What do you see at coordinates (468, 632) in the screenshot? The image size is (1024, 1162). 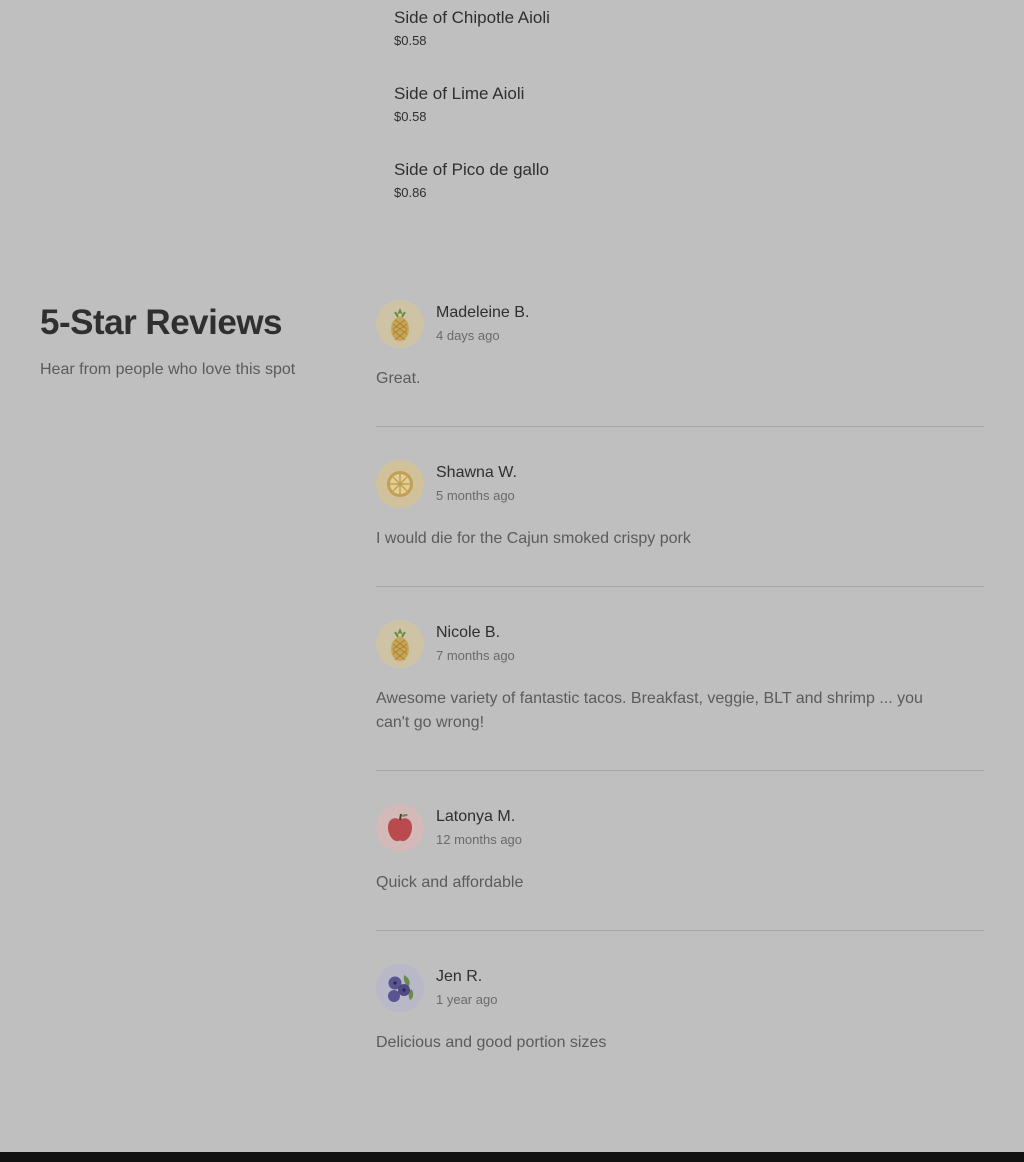 I see `reviewer-name: Nicole B.` at bounding box center [468, 632].